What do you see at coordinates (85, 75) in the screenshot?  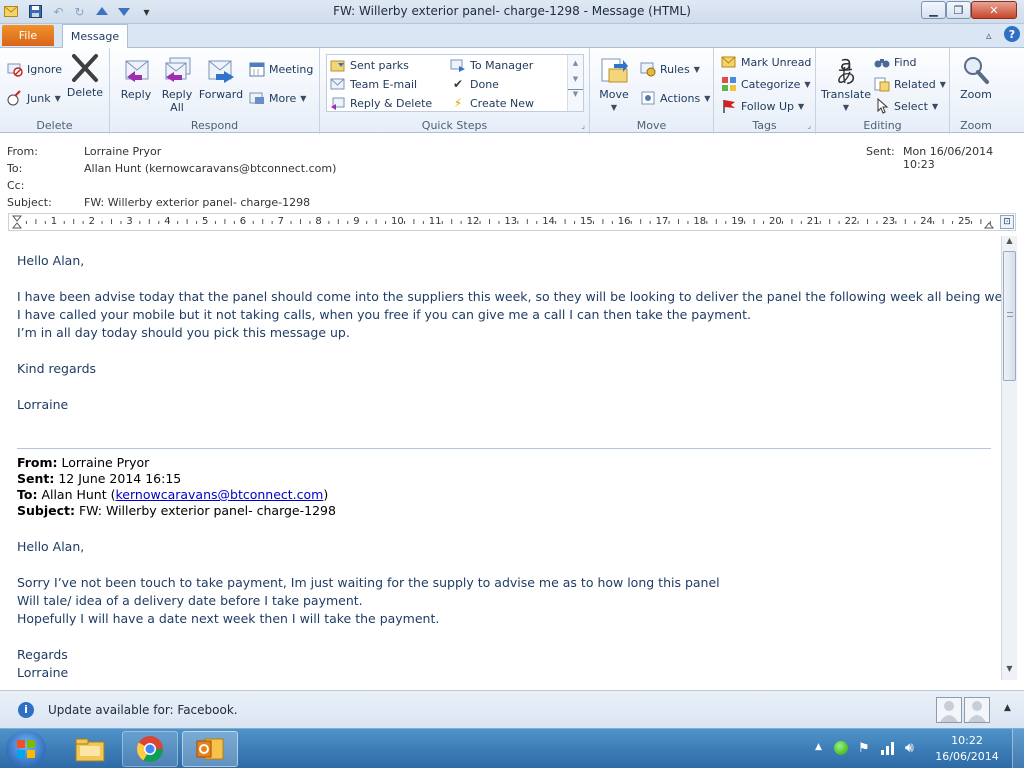 I see `delete-button: Delete` at bounding box center [85, 75].